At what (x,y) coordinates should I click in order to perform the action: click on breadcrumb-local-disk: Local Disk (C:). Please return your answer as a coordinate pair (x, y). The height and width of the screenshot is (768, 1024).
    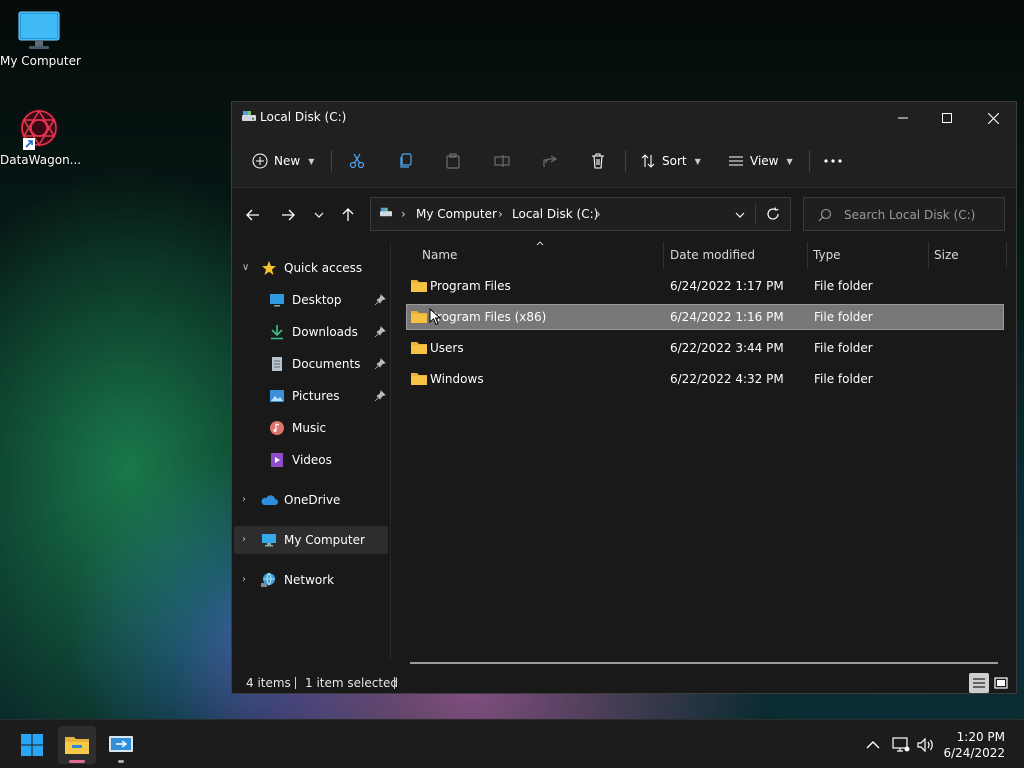
    Looking at the image, I should click on (555, 214).